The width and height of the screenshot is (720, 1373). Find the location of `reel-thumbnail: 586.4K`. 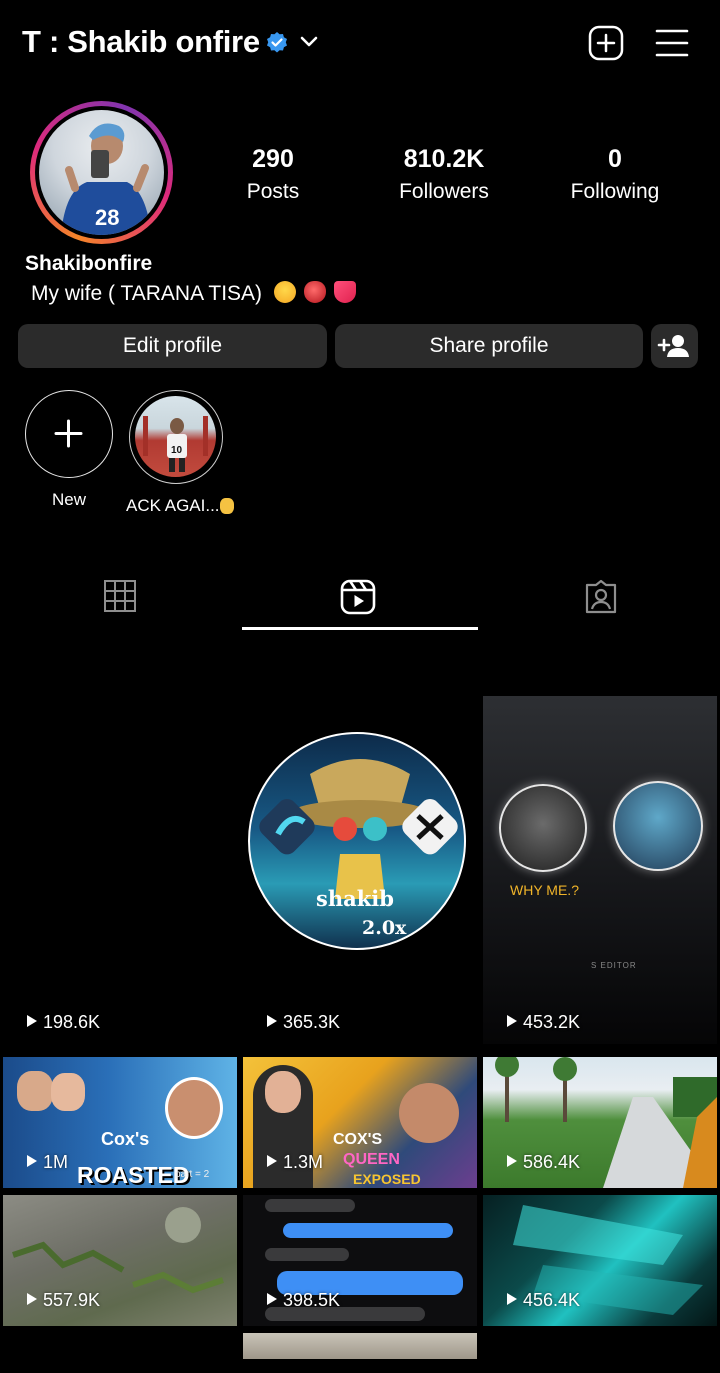

reel-thumbnail: 586.4K is located at coordinates (600, 1122).